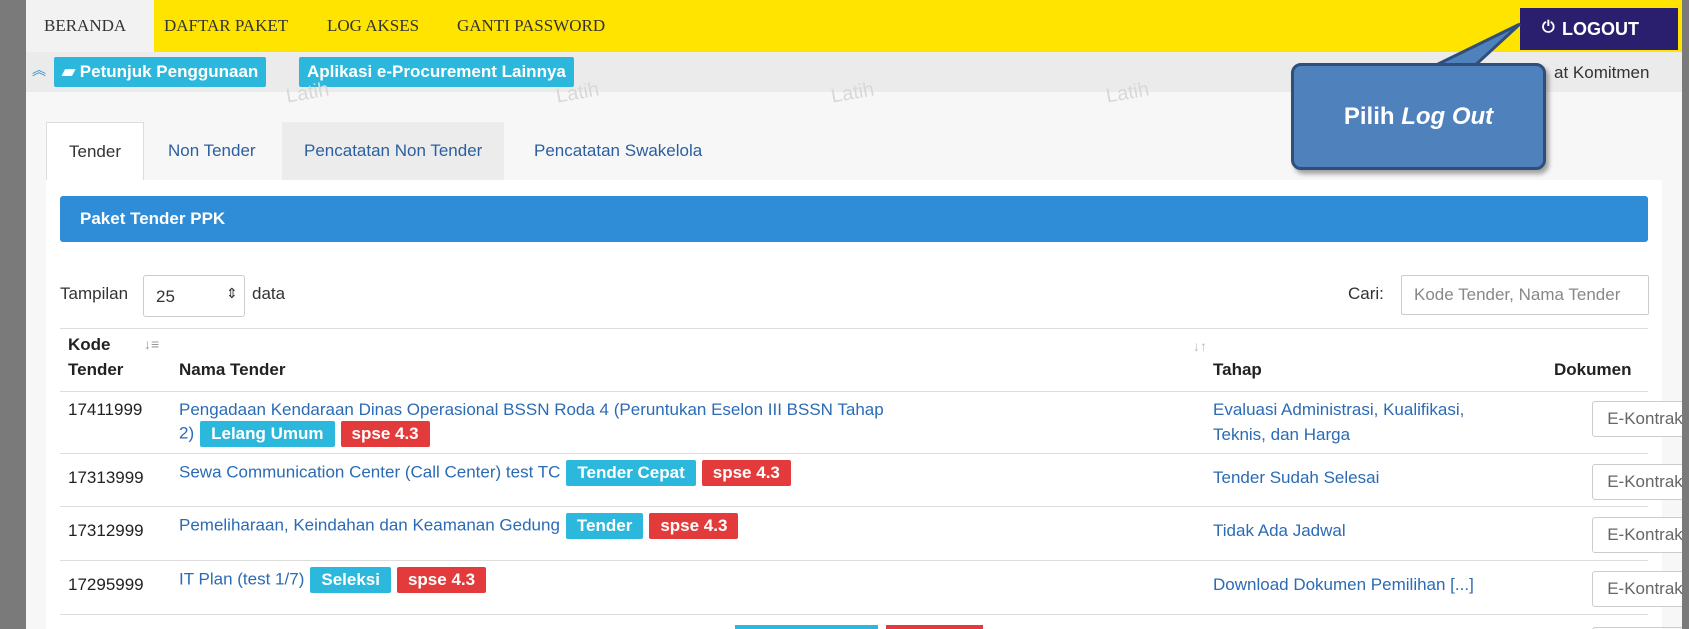 Image resolution: width=1689 pixels, height=629 pixels. I want to click on nama-tender-cell: IT Plan (test 1/7) Seleksi spse 4.3, so click(333, 580).